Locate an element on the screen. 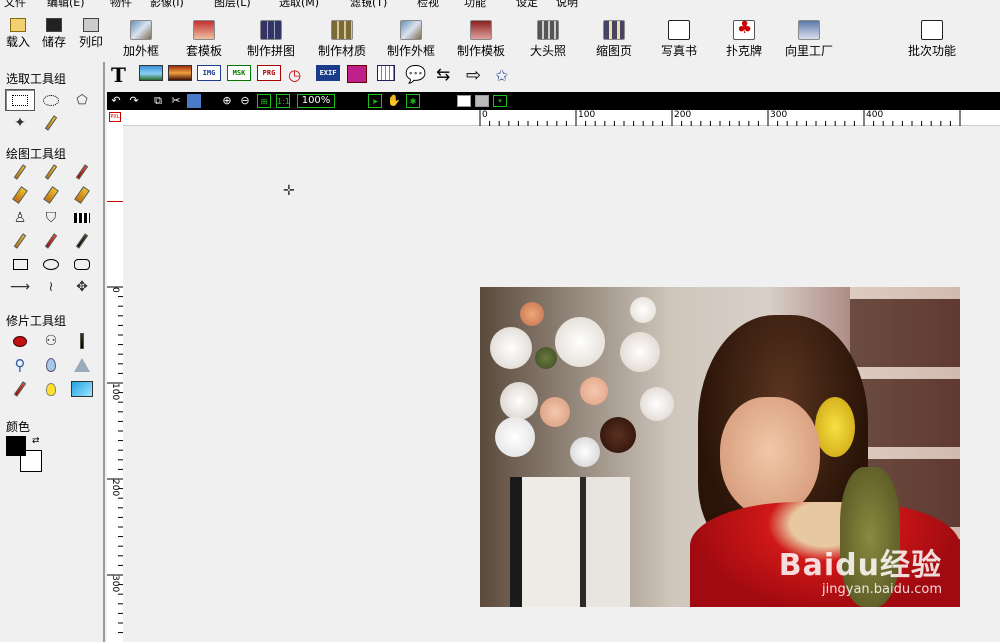 The width and height of the screenshot is (1000, 642). menu-help: 说明 is located at coordinates (567, 5).